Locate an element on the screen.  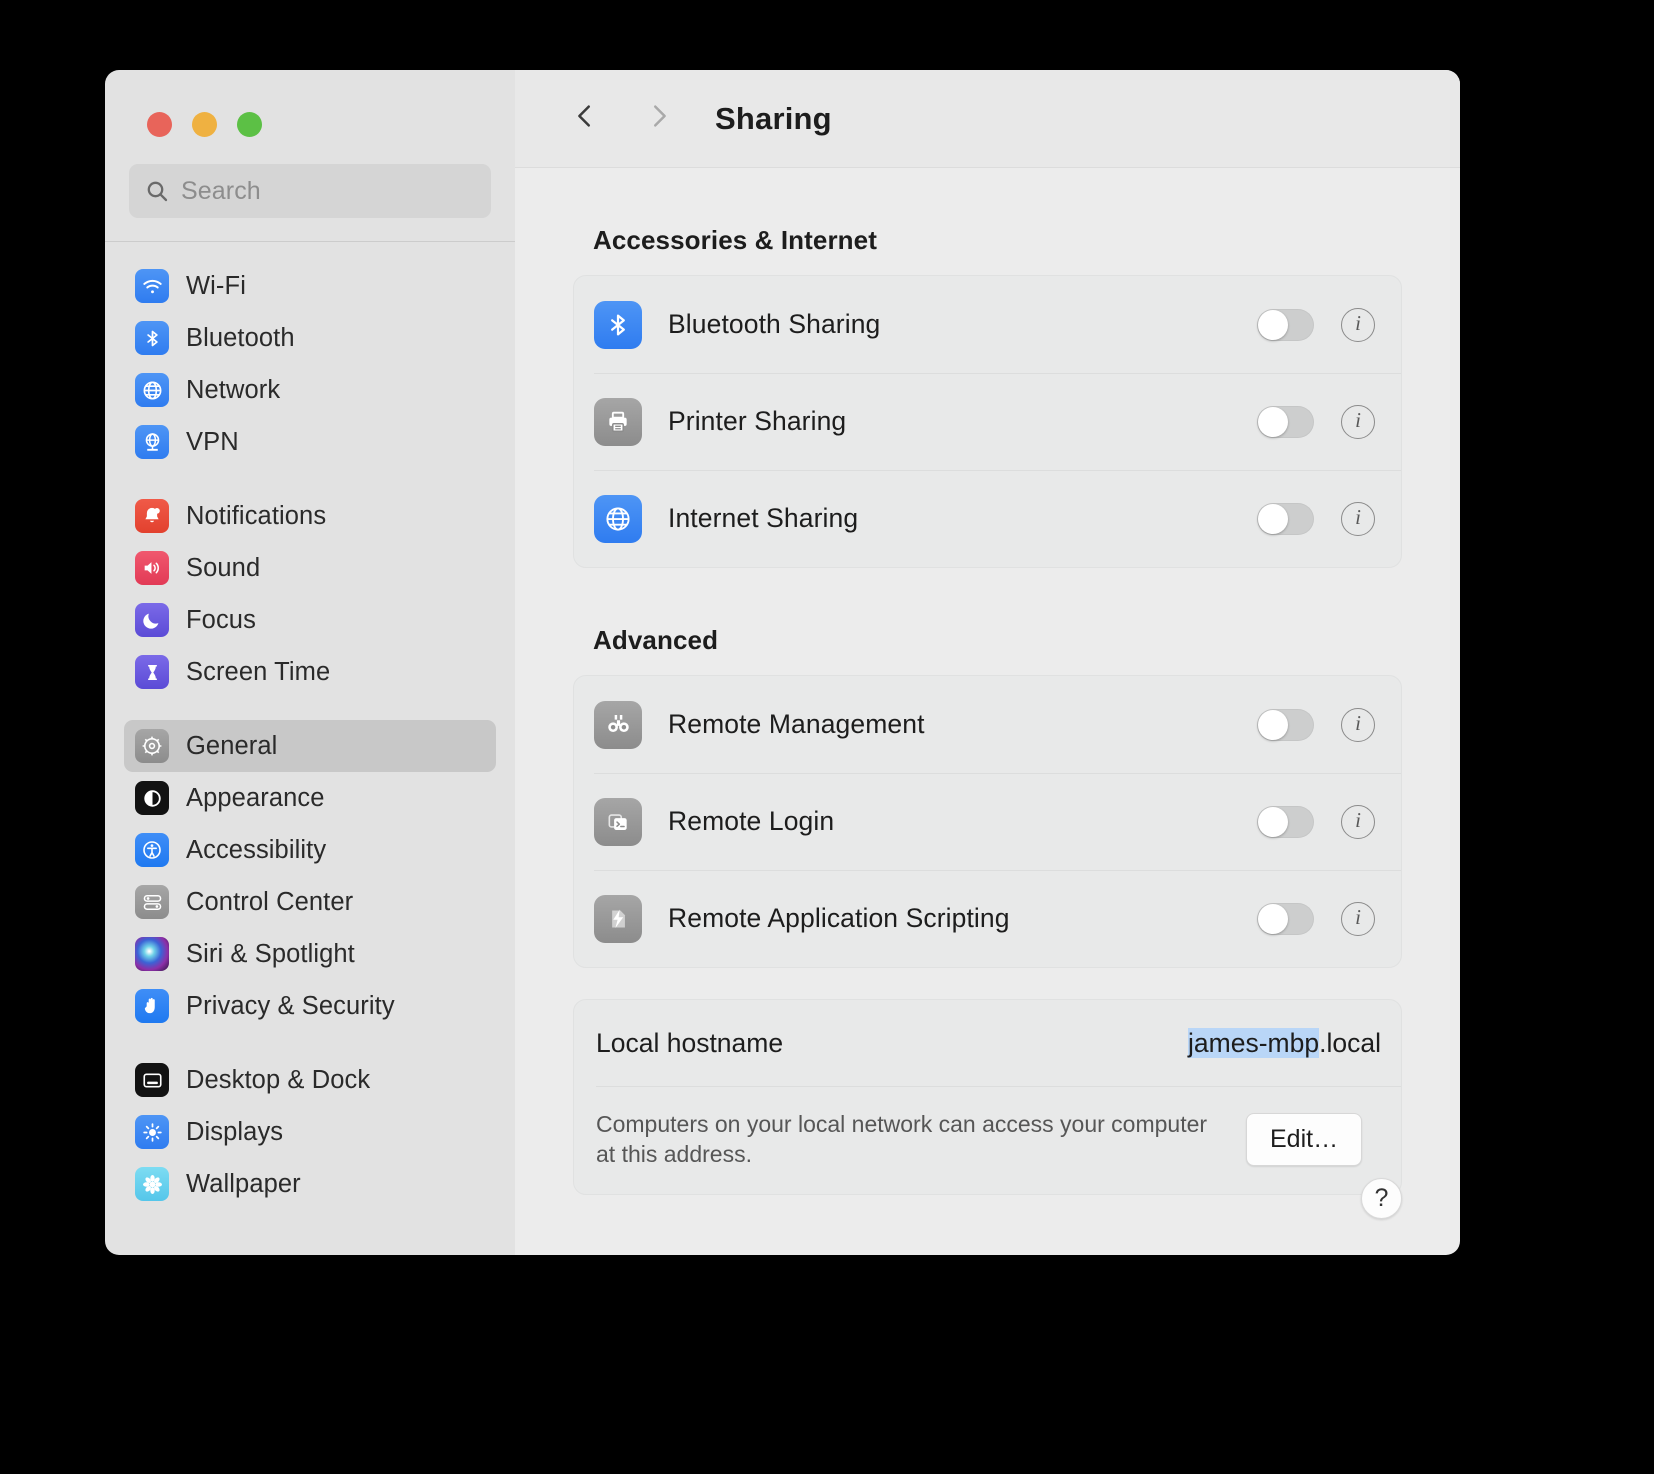
remote-login-toggle is located at coordinates (1285, 821).